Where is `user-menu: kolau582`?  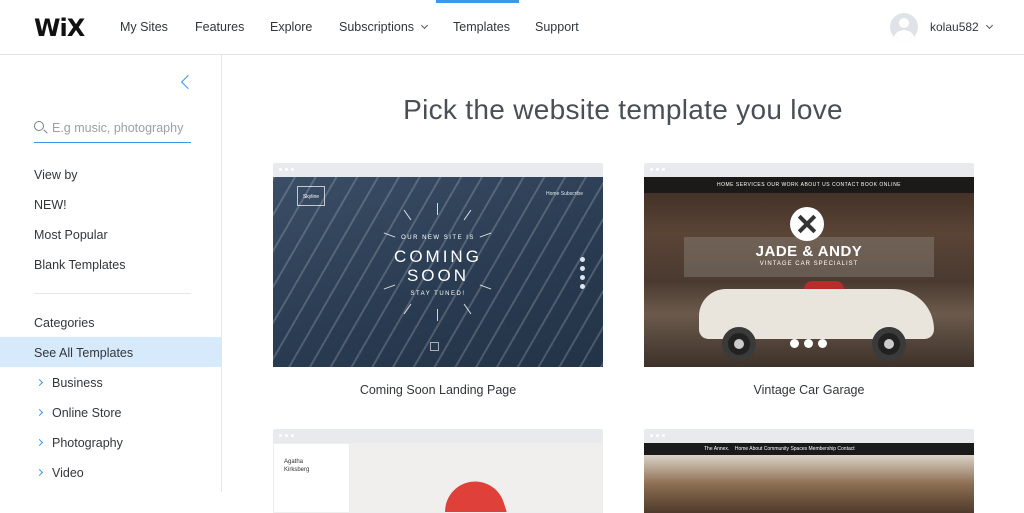 user-menu: kolau582 is located at coordinates (961, 27).